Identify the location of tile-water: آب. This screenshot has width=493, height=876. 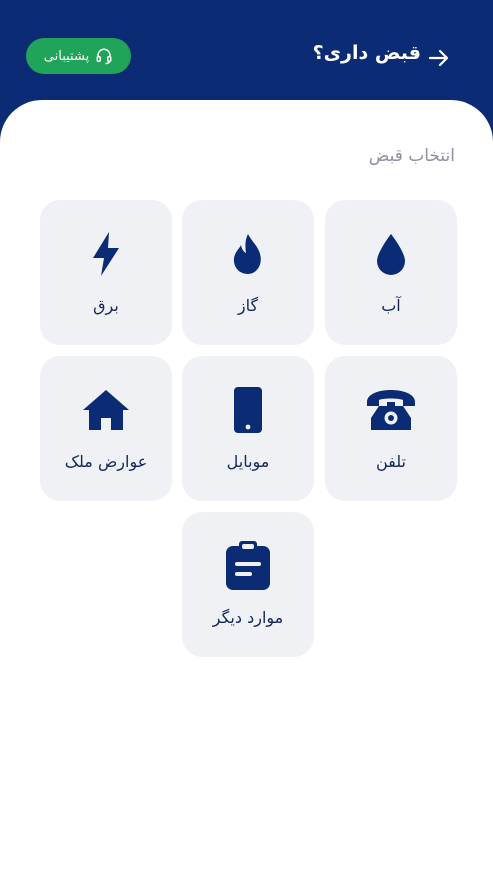
(391, 272).